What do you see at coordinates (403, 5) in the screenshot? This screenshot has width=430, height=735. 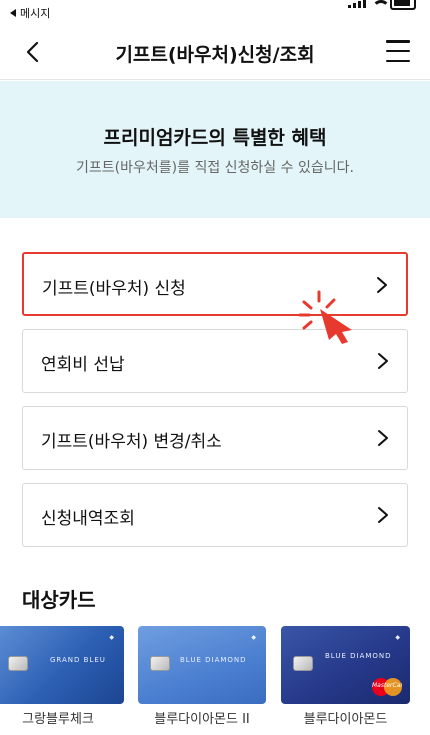 I see `battery-icon` at bounding box center [403, 5].